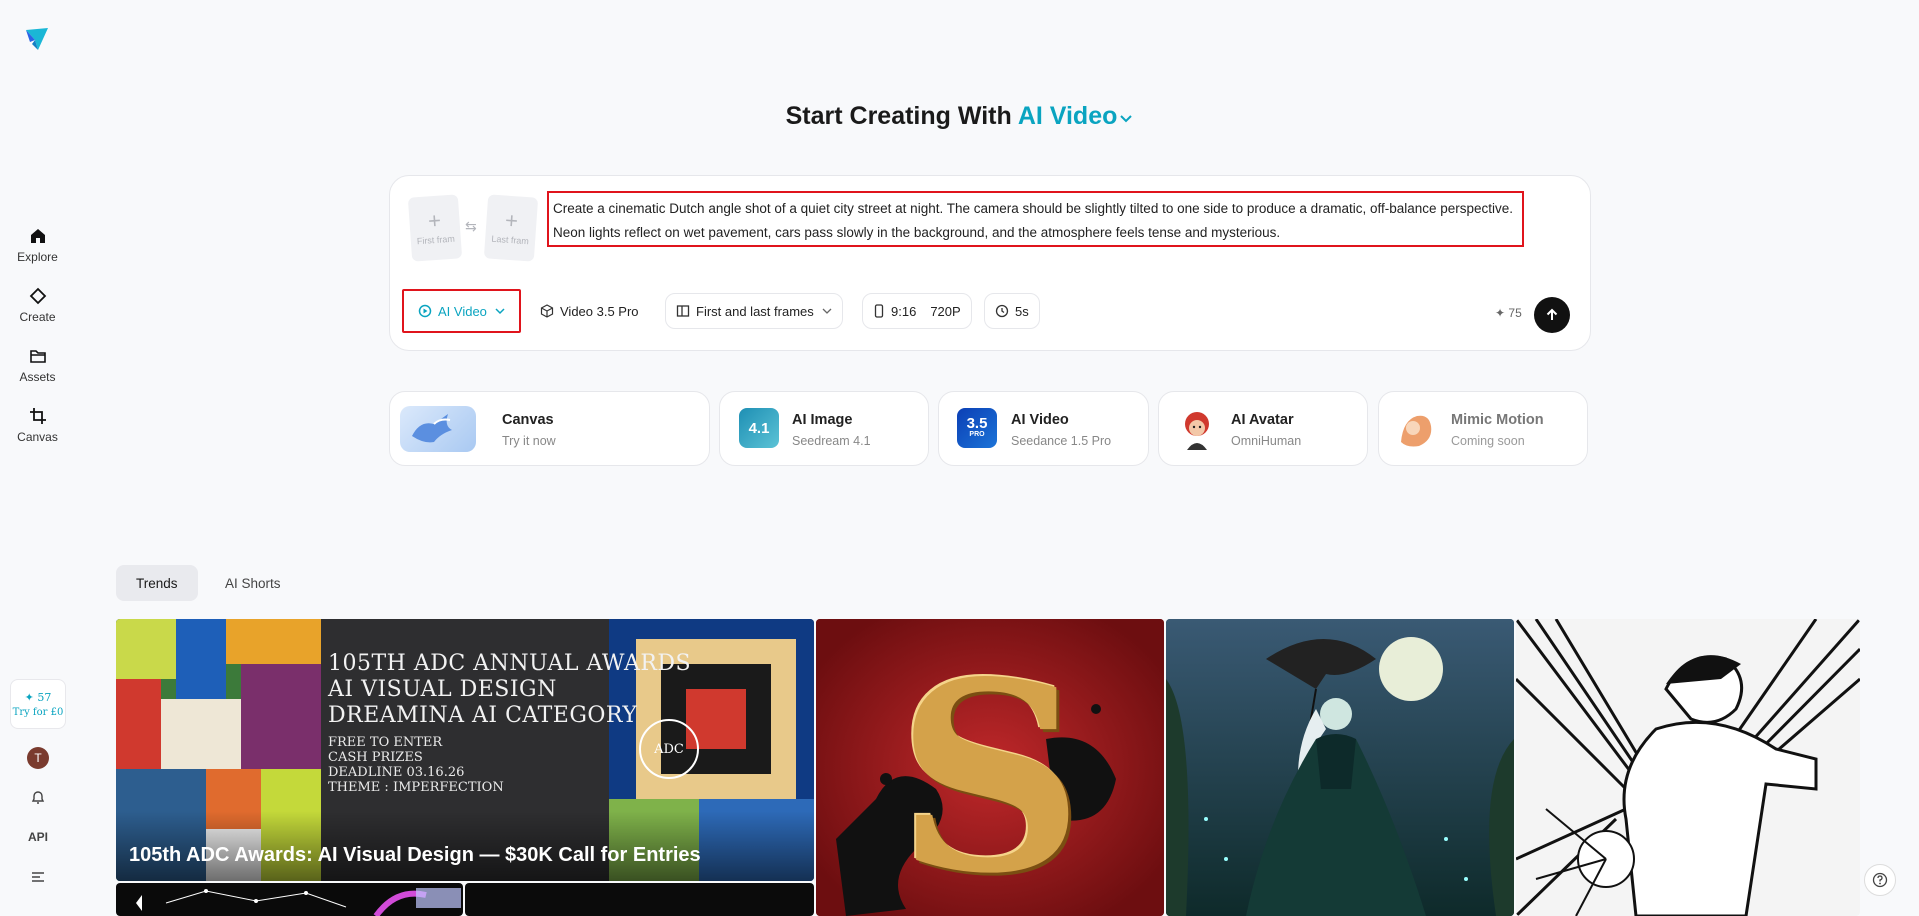 This screenshot has width=1919, height=916. I want to click on sidebar-item-explore: Explore, so click(37, 251).